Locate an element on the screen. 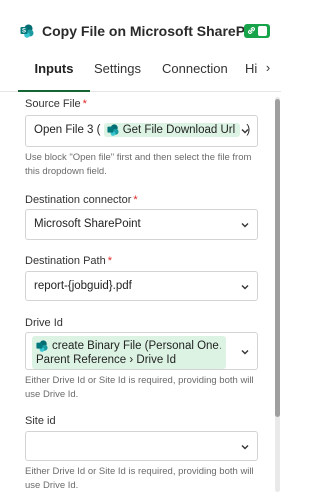 Image resolution: width=320 pixels, height=502 pixels. tab-bar: Inputs Settings Connection Hi › is located at coordinates (140, 76).